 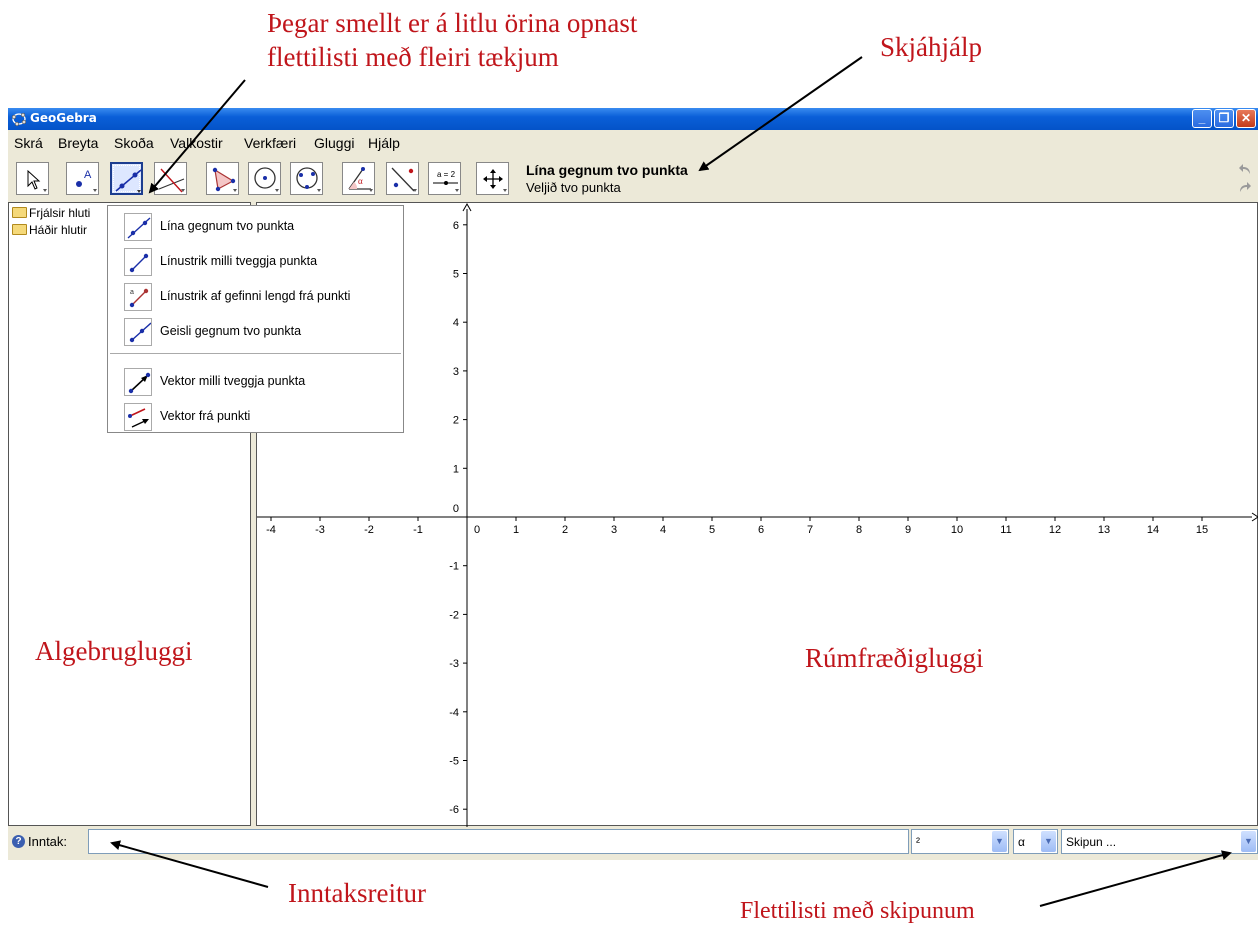 What do you see at coordinates (456, 469) in the screenshot?
I see `y-tick-label: 1` at bounding box center [456, 469].